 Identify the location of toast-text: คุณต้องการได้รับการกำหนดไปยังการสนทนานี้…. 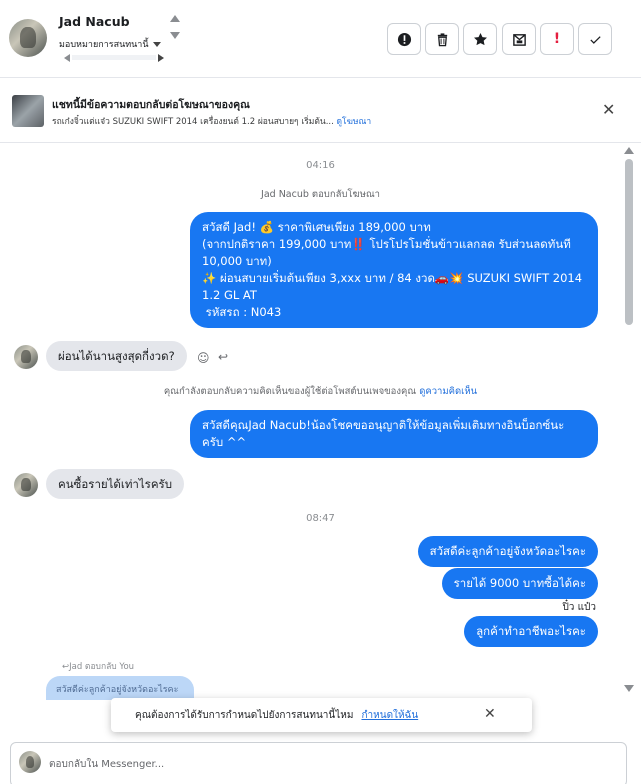
(244, 715).